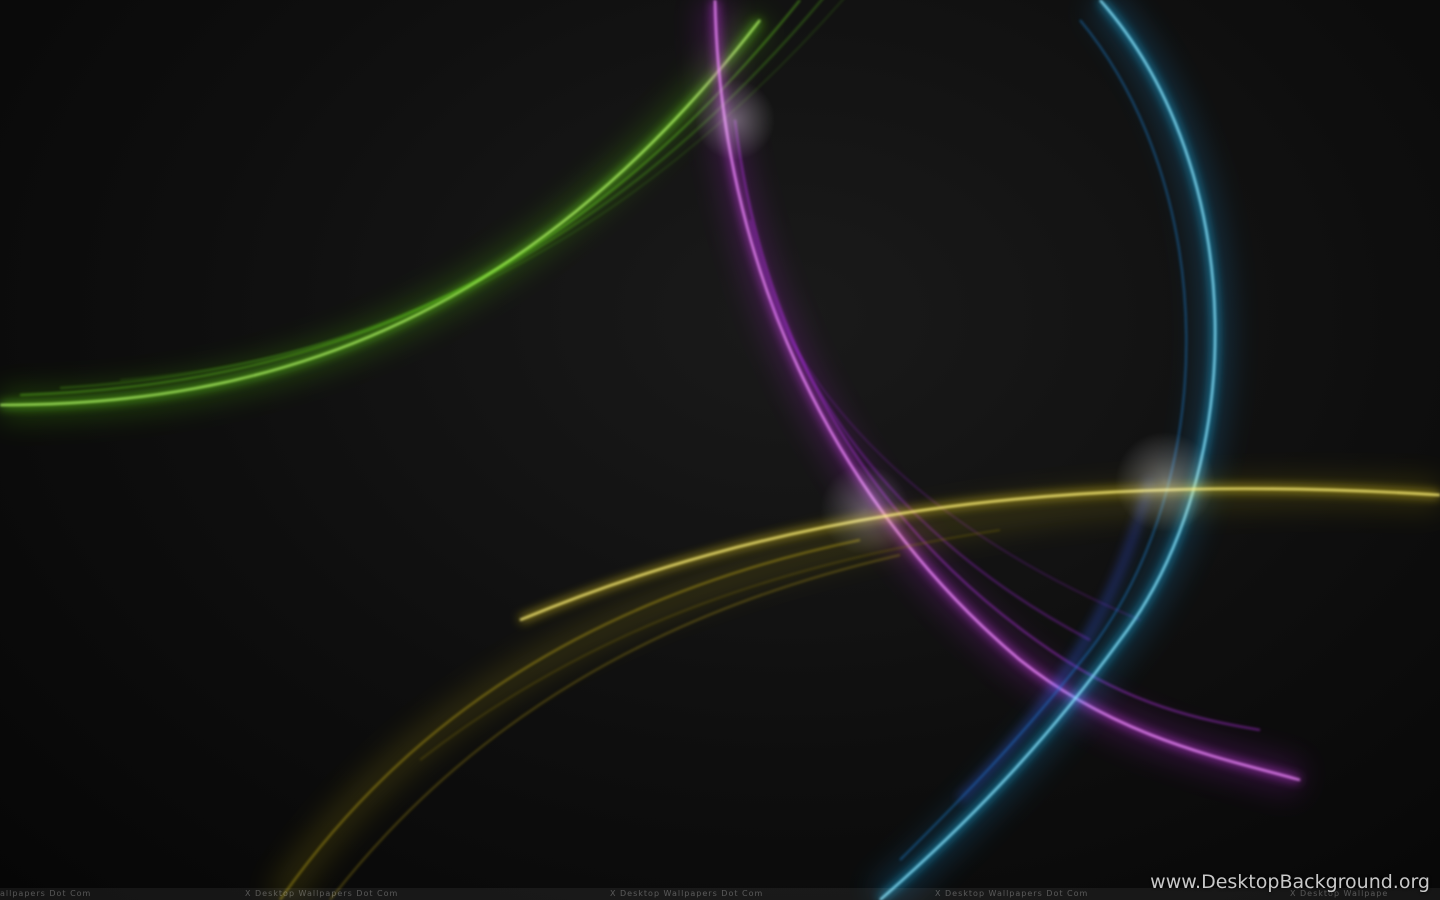  Describe the element at coordinates (46, 893) in the screenshot. I see `watermark-strip-text: allpapers Dot Com` at that location.